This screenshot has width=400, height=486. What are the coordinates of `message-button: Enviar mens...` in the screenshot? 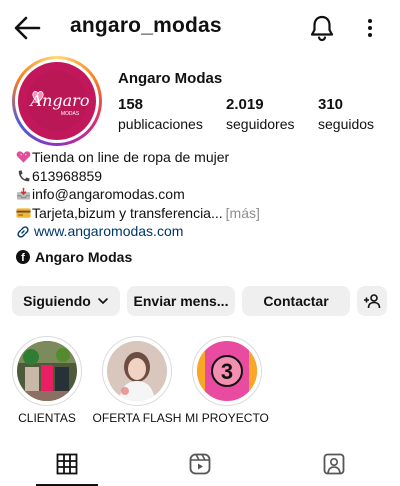 It's located at (181, 301).